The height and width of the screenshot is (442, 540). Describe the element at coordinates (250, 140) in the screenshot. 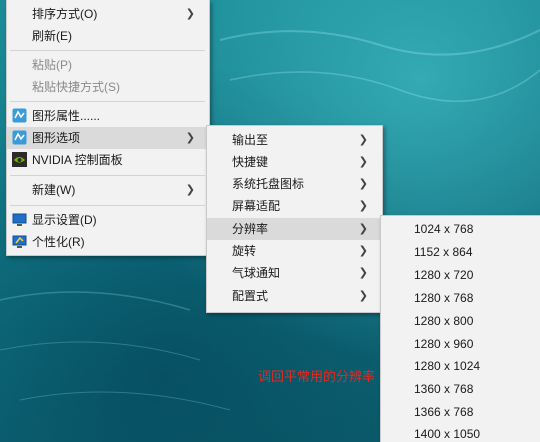

I see `menu-item-label: 输出至` at that location.